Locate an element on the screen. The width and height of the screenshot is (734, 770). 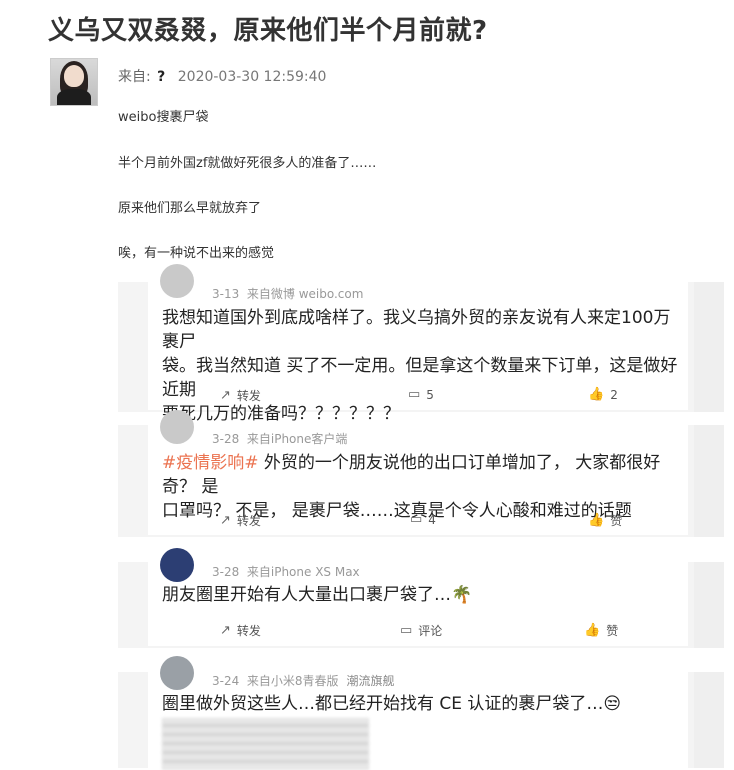
post-title: 义乌又双叒叕，原来他们半个月前就? is located at coordinates (268, 31).